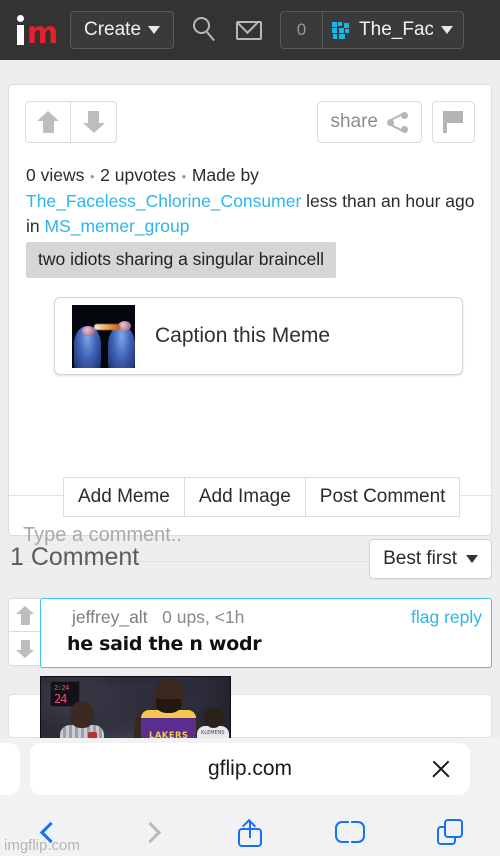 This screenshot has width=500, height=856. I want to click on comment-upvote-button, so click(25, 615).